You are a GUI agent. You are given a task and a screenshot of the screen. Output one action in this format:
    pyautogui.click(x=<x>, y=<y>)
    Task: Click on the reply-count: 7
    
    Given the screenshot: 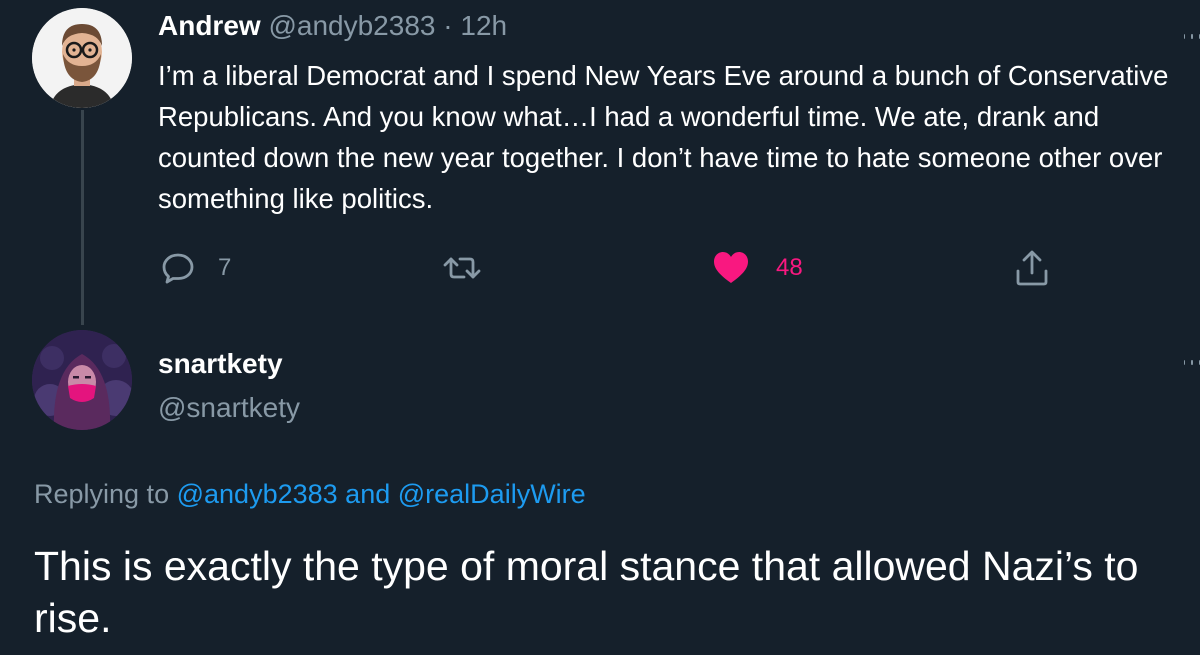 What is the action you would take?
    pyautogui.click(x=225, y=267)
    